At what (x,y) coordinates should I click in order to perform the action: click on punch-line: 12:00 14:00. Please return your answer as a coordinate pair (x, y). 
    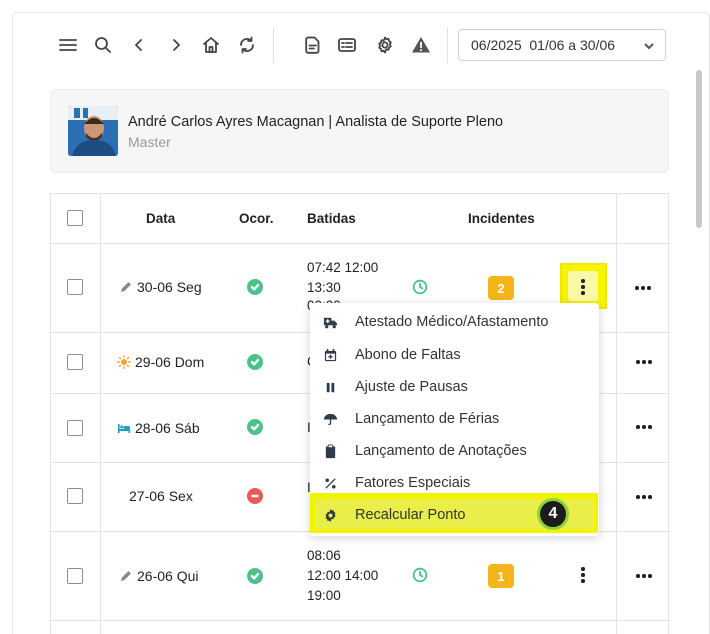
    Looking at the image, I should click on (343, 575).